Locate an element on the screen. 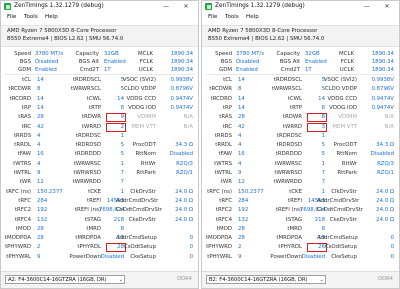 The image size is (400, 289). timing-label: tWRWRSC is located at coordinates (288, 163).